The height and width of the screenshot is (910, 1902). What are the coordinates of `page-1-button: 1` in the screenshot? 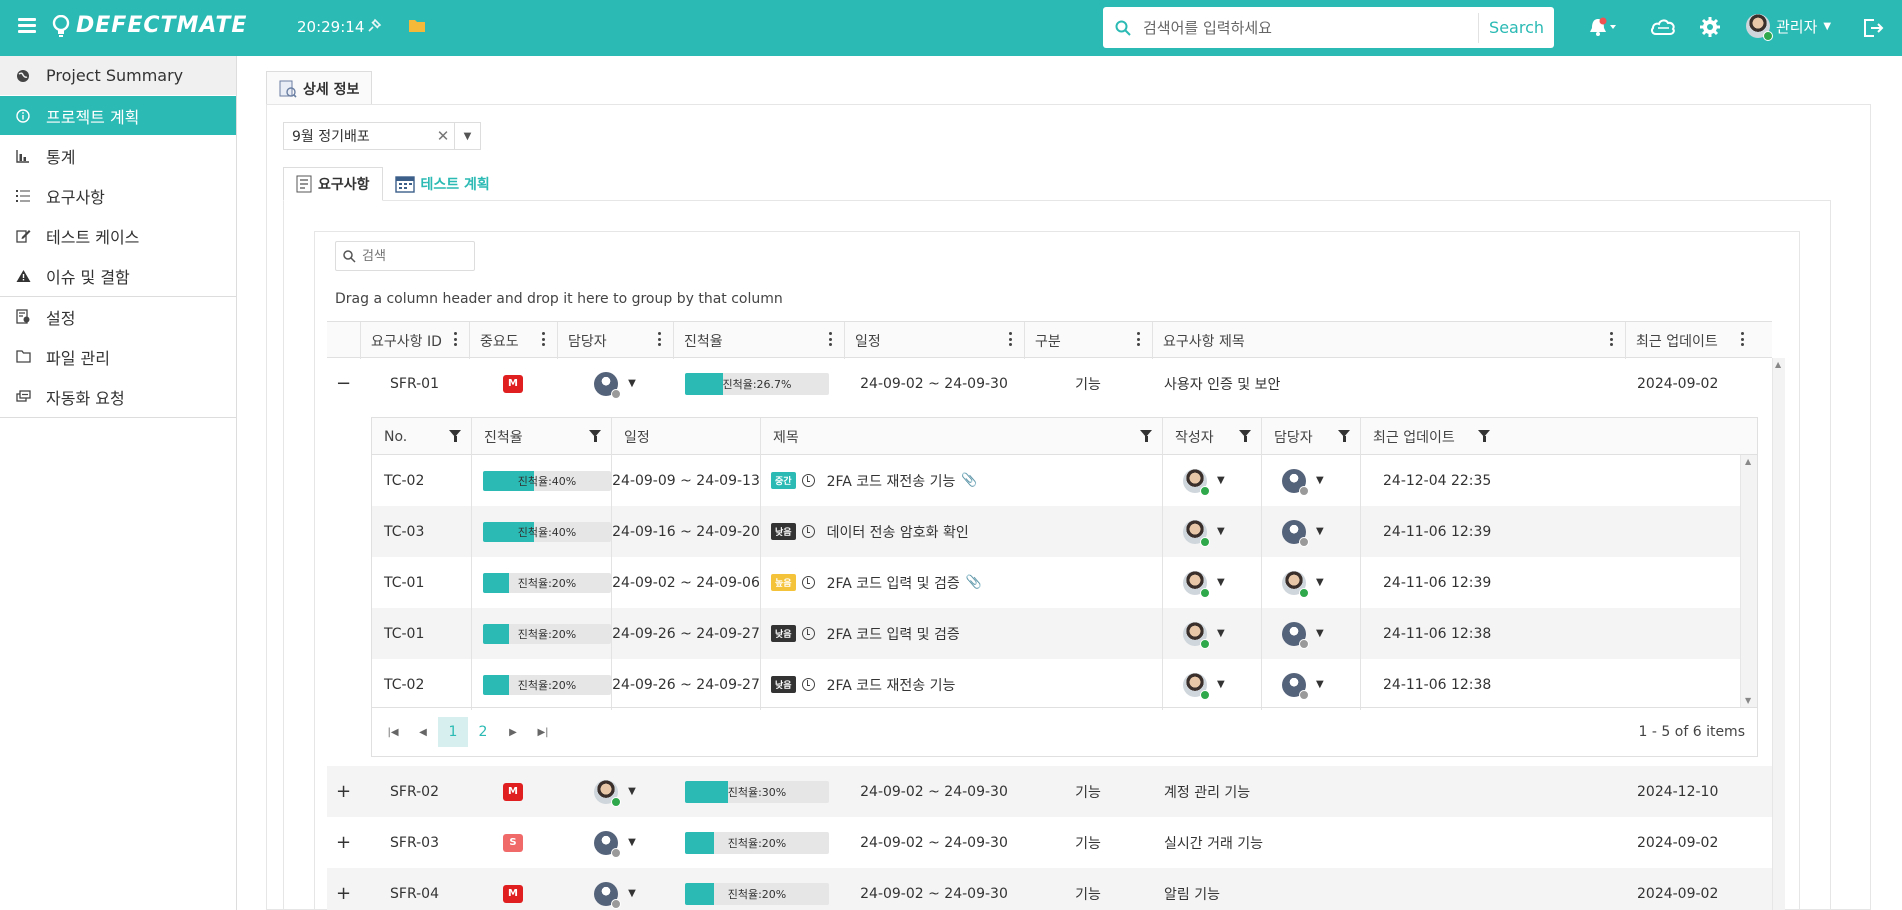 It's located at (453, 732).